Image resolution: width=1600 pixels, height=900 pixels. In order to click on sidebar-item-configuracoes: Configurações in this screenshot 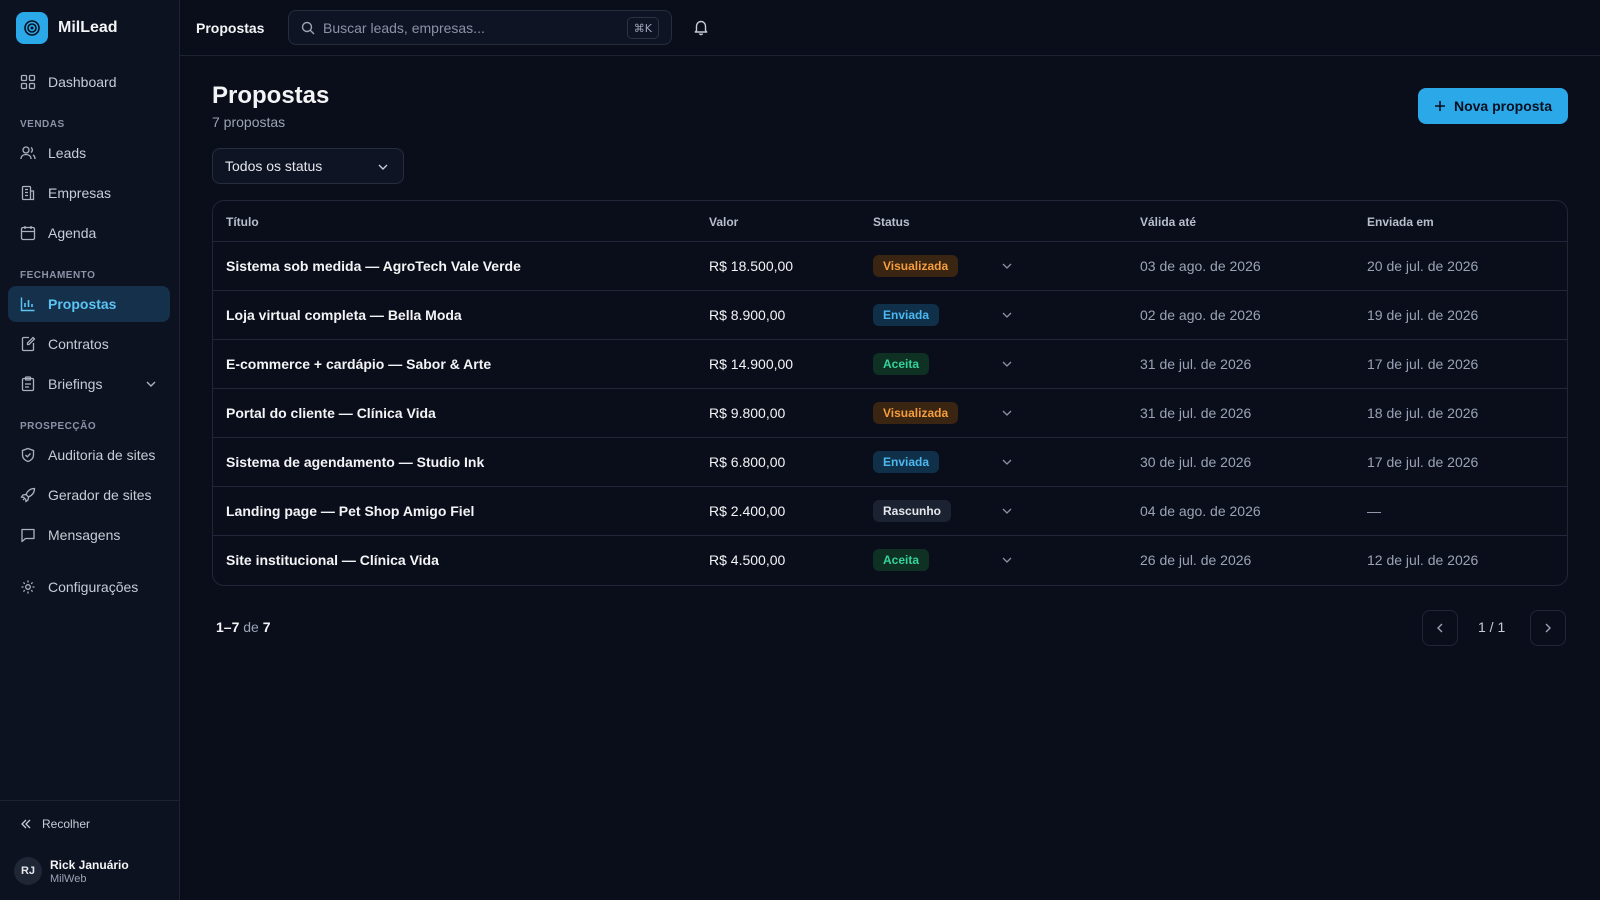, I will do `click(89, 587)`.